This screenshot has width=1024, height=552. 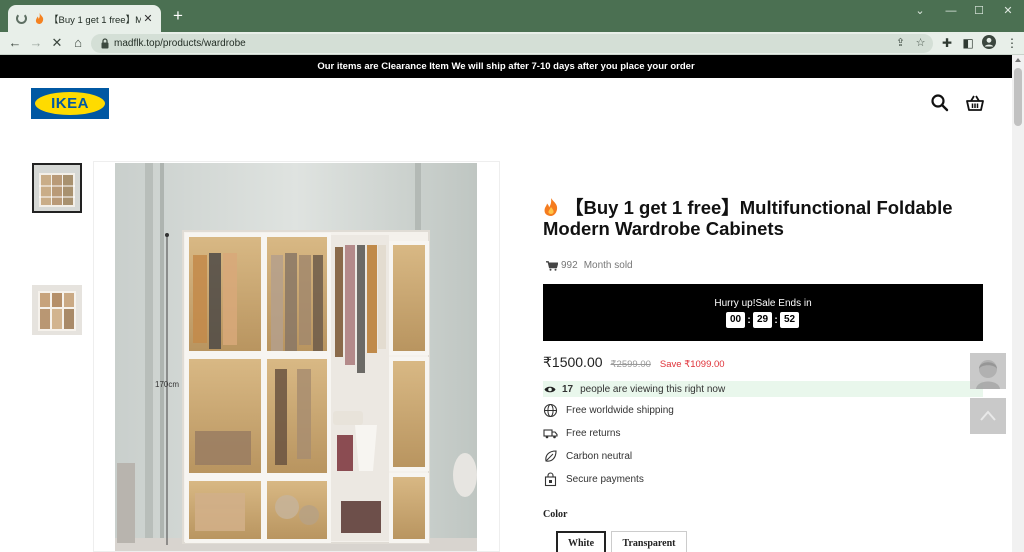 I want to click on url-text: madflk.top/products/wardrobe, so click(x=180, y=43).